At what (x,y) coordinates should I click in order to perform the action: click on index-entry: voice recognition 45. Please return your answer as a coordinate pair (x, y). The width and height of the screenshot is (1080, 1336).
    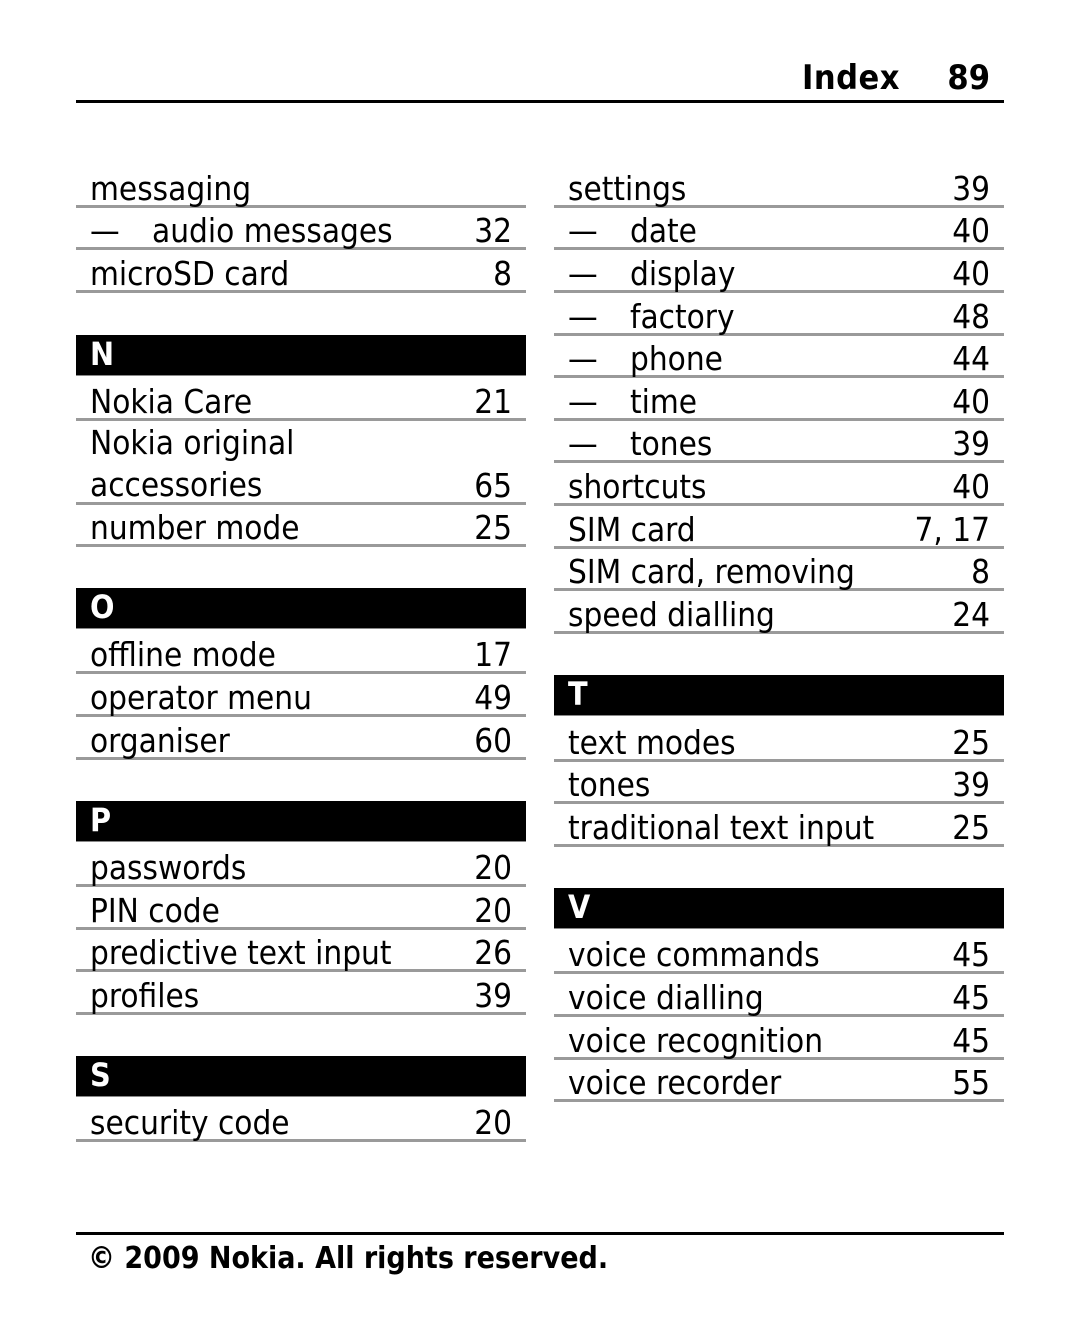
    Looking at the image, I should click on (779, 1038).